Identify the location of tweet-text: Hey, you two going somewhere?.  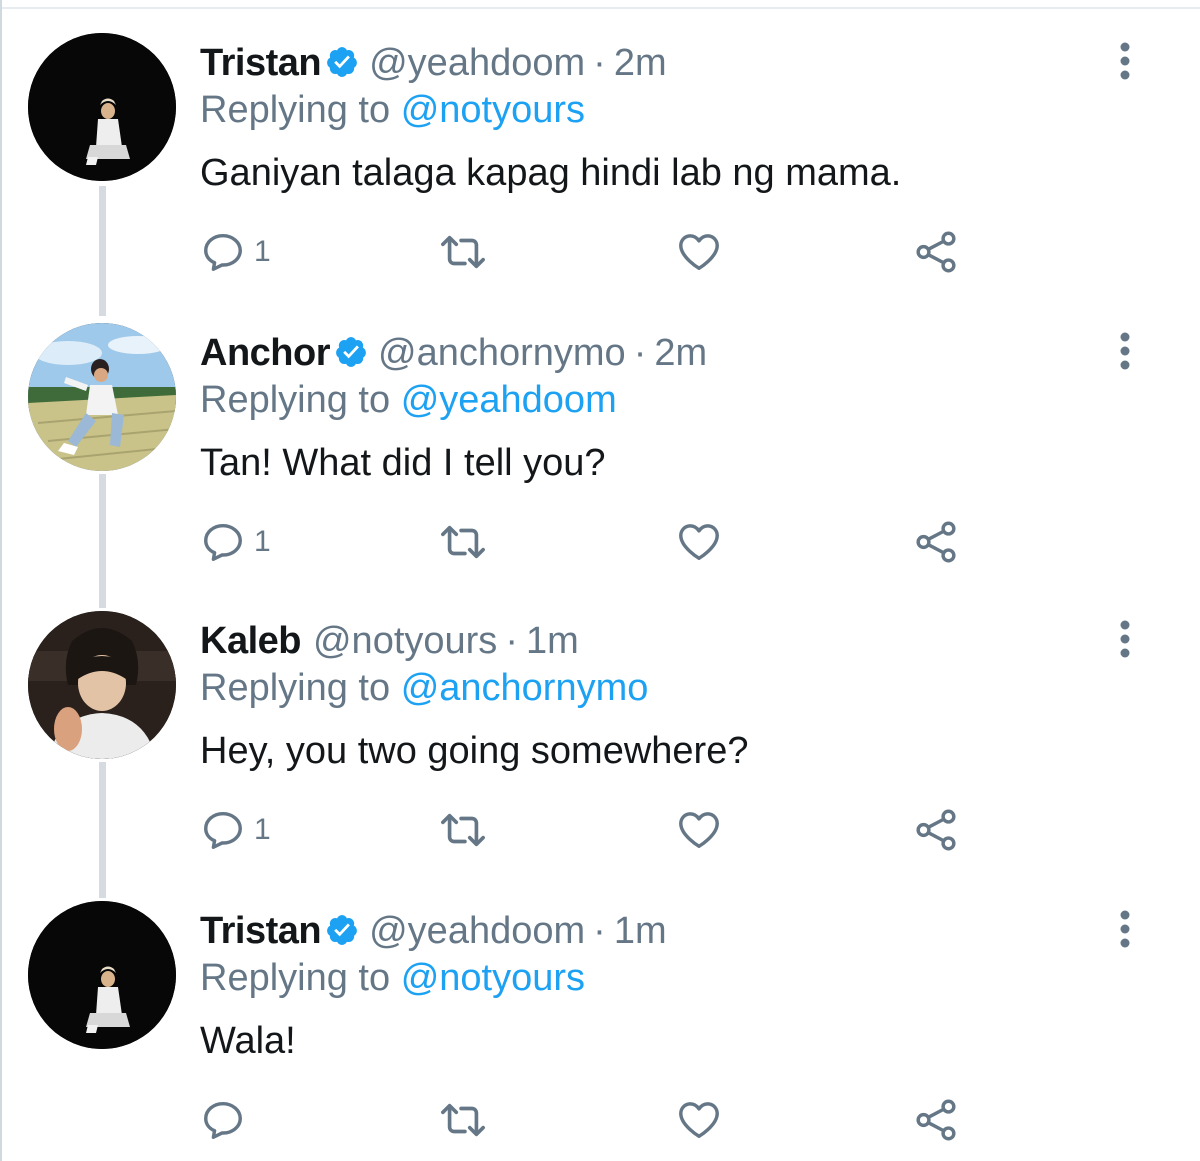
(474, 751).